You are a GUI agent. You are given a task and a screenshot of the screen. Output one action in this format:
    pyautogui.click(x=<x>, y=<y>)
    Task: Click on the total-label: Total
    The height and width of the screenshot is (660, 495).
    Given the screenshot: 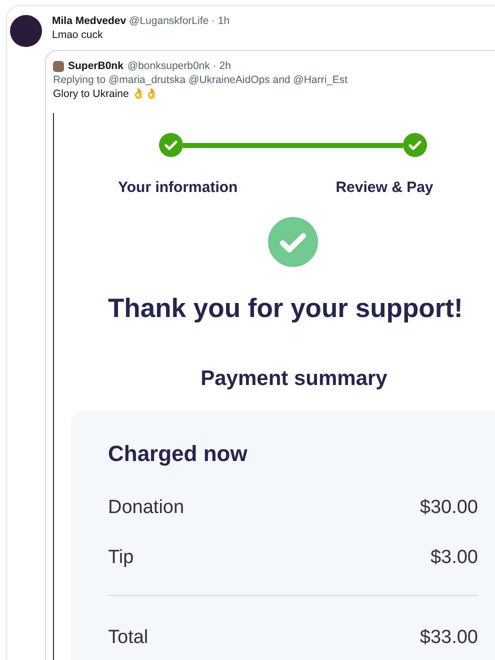 What is the action you would take?
    pyautogui.click(x=128, y=638)
    